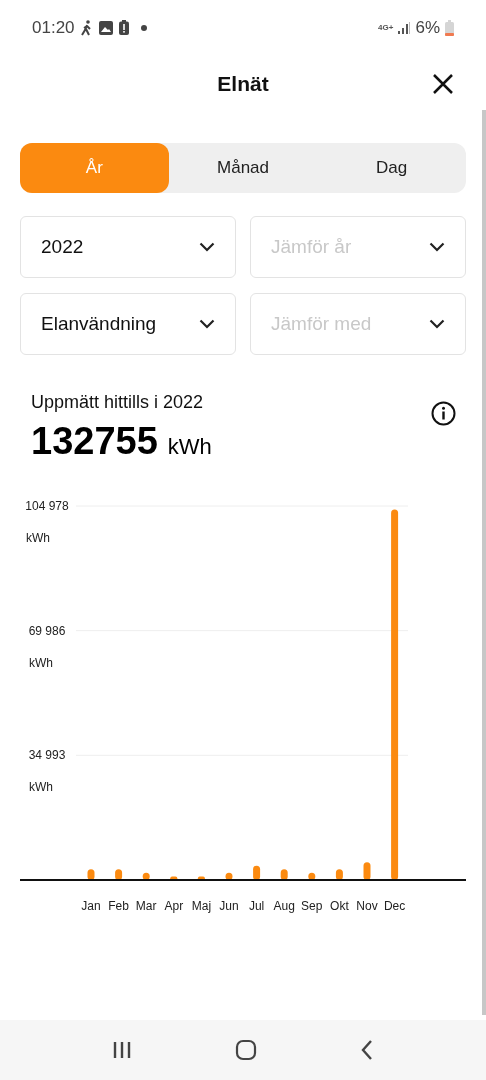 The height and width of the screenshot is (1080, 486). What do you see at coordinates (99, 323) in the screenshot?
I see `dropdown-value: Elanvändning` at bounding box center [99, 323].